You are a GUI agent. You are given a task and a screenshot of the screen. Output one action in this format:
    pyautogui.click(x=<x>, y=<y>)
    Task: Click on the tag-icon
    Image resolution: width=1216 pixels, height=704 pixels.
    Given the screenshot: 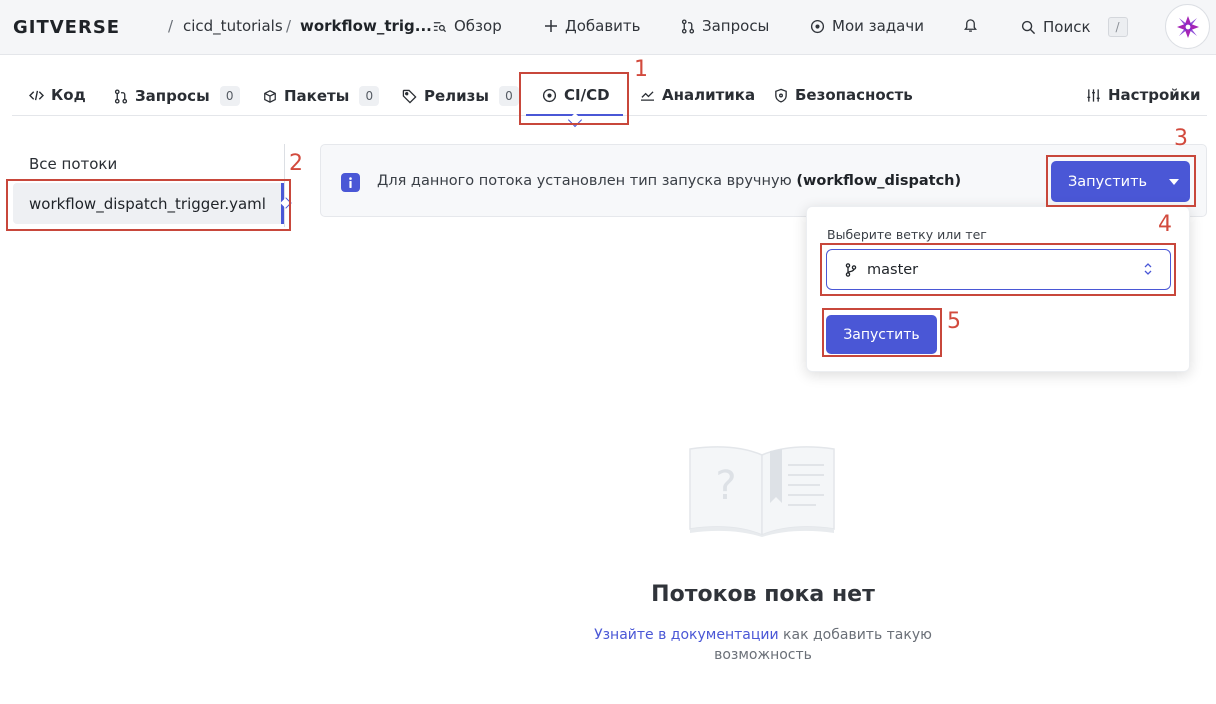 What is the action you would take?
    pyautogui.click(x=409, y=96)
    